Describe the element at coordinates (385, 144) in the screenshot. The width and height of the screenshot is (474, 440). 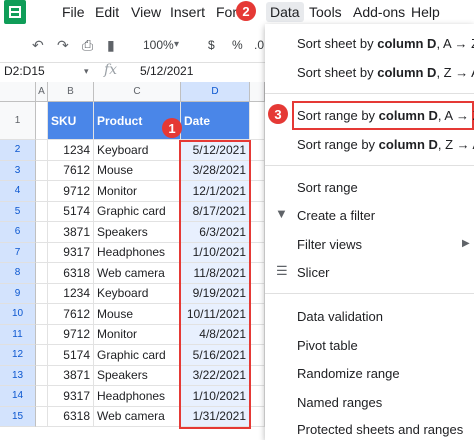
I see `menu-item-sort-range-za: Sort range by column D, Z → A` at that location.